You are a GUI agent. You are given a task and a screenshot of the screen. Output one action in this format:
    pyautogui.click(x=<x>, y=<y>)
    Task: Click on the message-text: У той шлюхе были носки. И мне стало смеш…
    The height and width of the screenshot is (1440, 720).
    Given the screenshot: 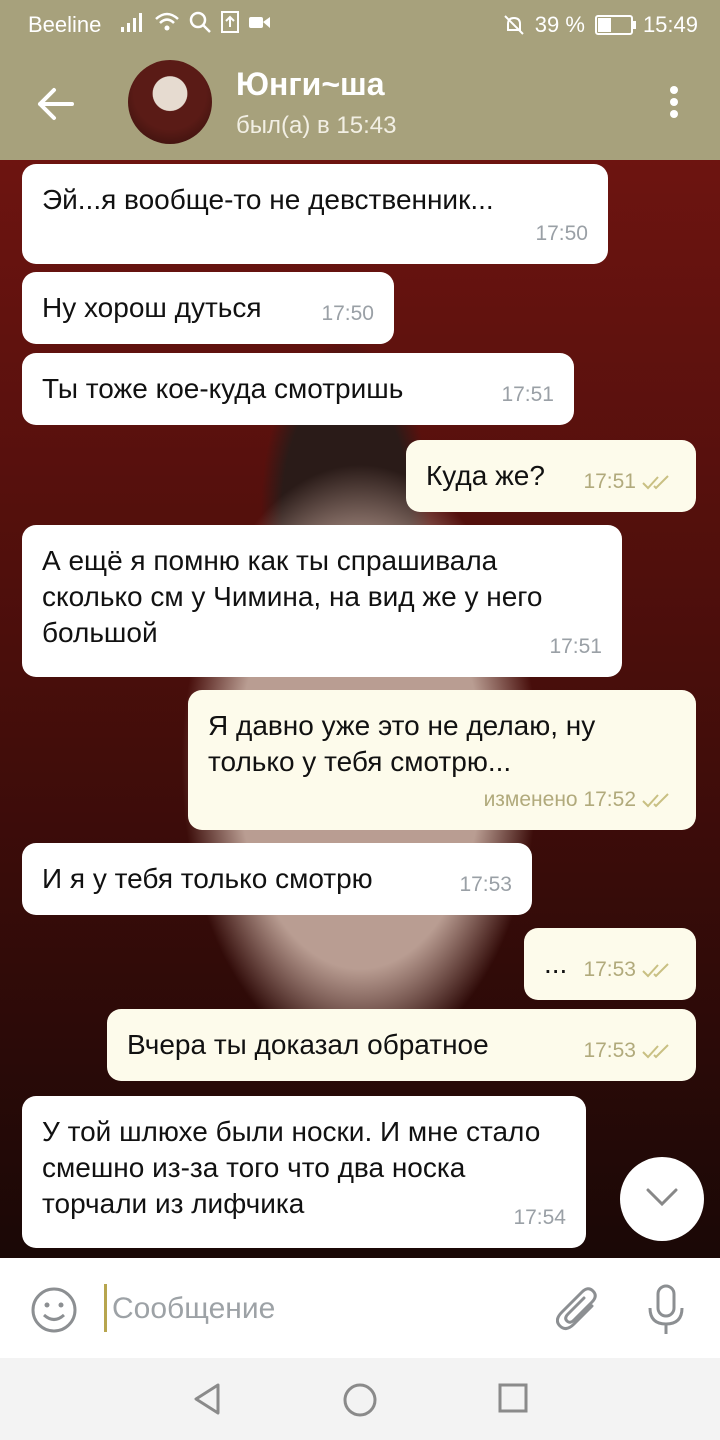 What is the action you would take?
    pyautogui.click(x=291, y=1167)
    